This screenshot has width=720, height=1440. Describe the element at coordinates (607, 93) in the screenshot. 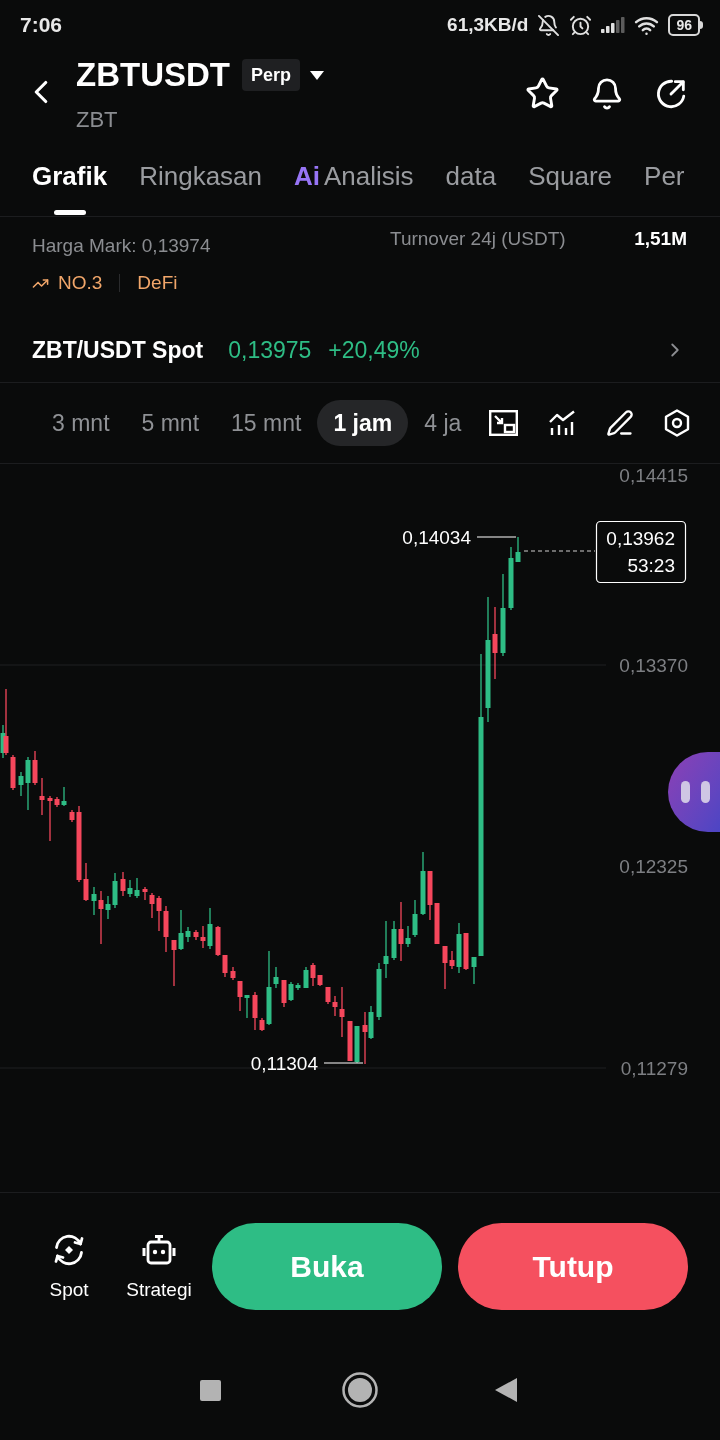

I see `bell-icon` at that location.